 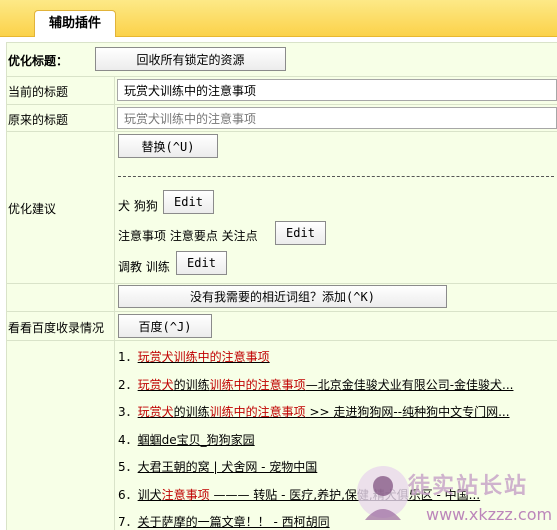 I want to click on highlighted-keyword: 玩赏犬训练中的注意事项, so click(x=203, y=357).